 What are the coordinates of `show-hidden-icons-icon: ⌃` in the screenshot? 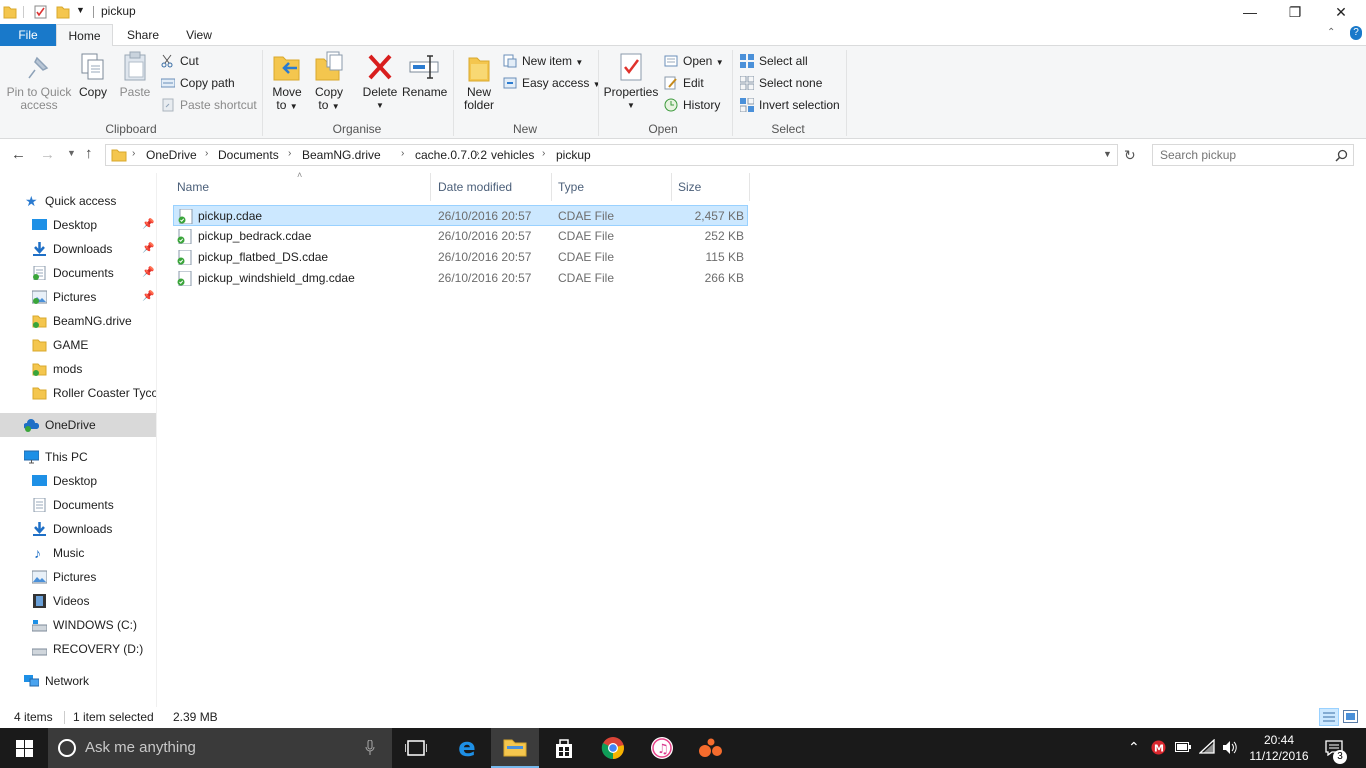 It's located at (1134, 747).